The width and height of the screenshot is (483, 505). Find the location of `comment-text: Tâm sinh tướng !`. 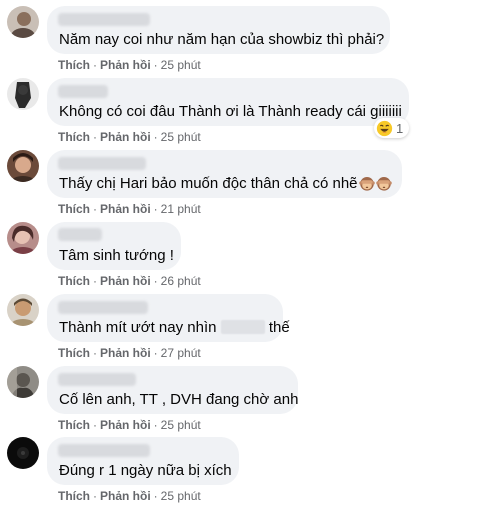

comment-text: Tâm sinh tướng ! is located at coordinates (116, 255).